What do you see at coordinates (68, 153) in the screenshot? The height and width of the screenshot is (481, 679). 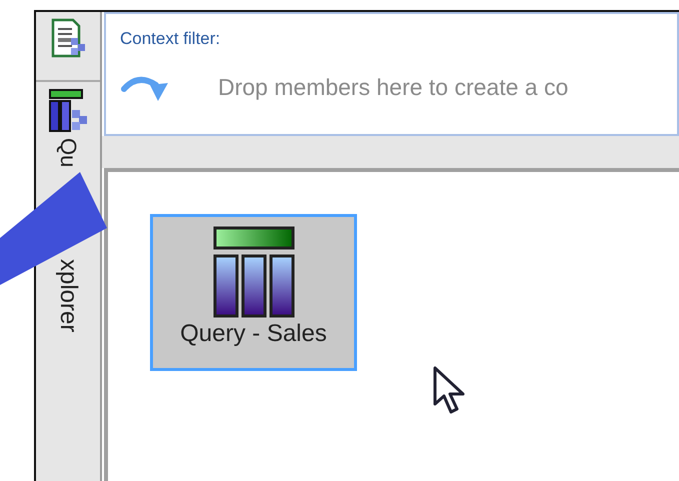 I see `tab-label: Qu` at bounding box center [68, 153].